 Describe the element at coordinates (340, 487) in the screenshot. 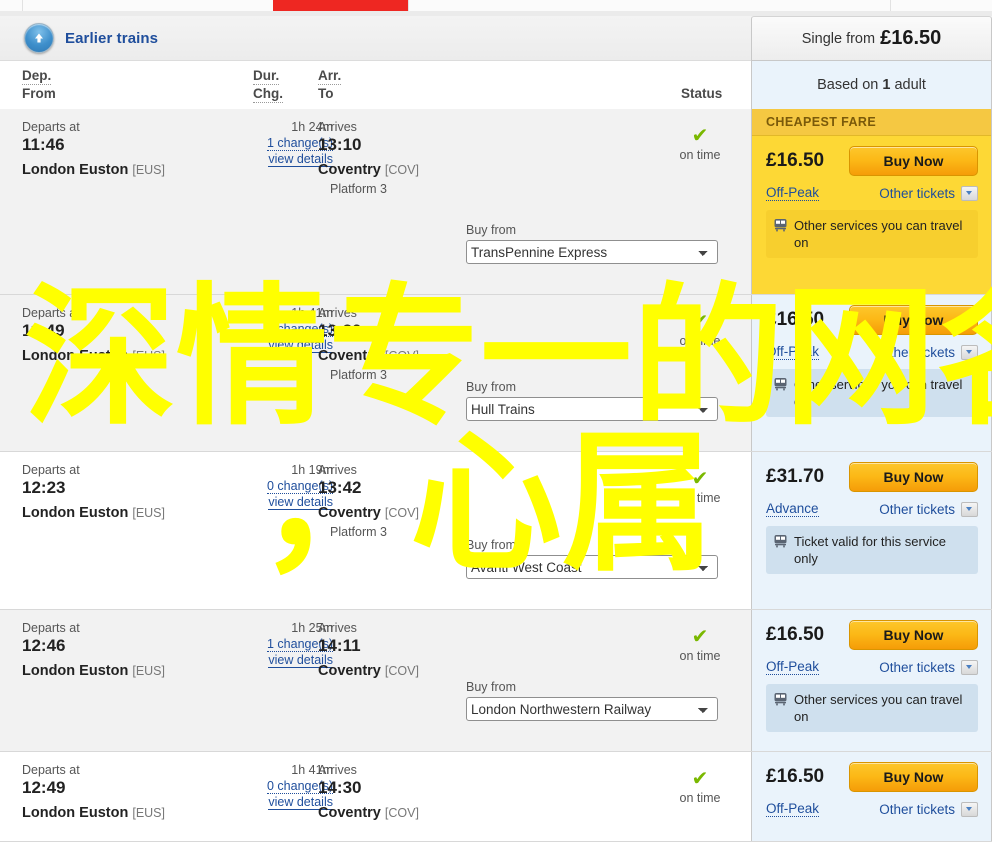

I see `arrive-time: 13:42` at that location.